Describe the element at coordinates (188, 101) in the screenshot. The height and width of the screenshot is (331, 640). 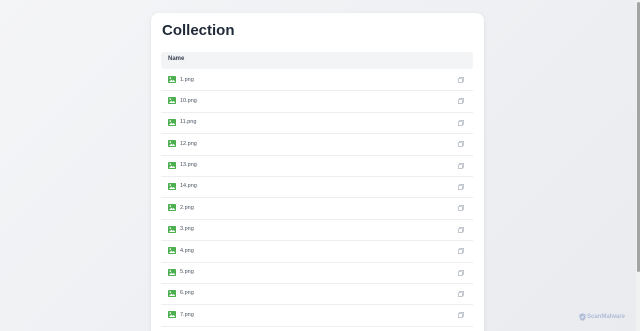
I see `file-name: 10.png` at that location.